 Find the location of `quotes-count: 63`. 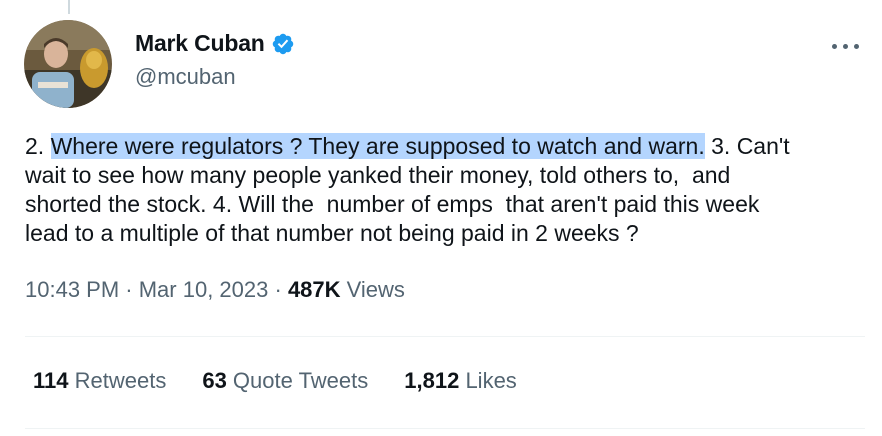

quotes-count: 63 is located at coordinates (214, 380).